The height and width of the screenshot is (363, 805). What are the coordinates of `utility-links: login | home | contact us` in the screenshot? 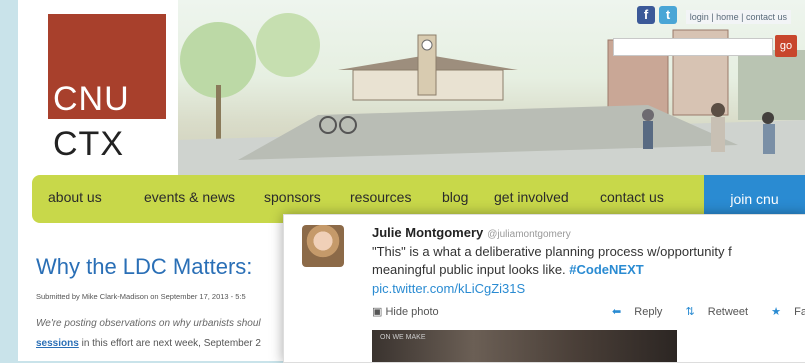 It's located at (738, 17).